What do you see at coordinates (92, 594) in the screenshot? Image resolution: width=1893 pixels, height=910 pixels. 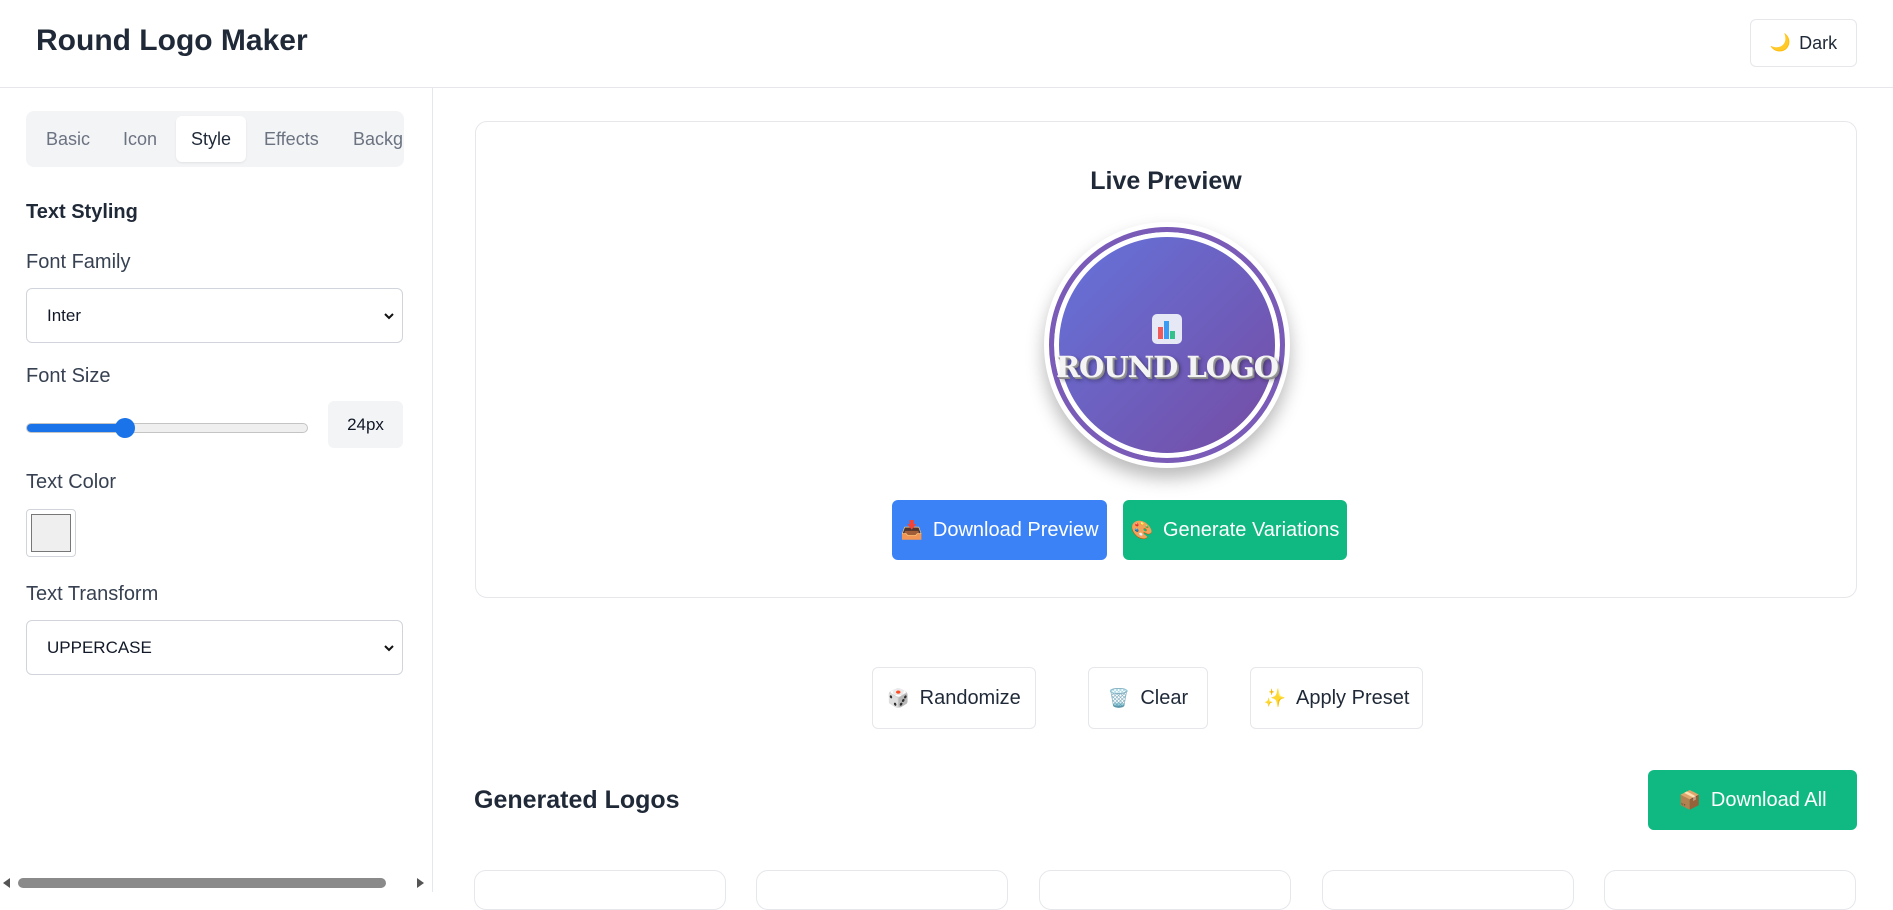 I see `text-transform-label: Text Transform` at bounding box center [92, 594].